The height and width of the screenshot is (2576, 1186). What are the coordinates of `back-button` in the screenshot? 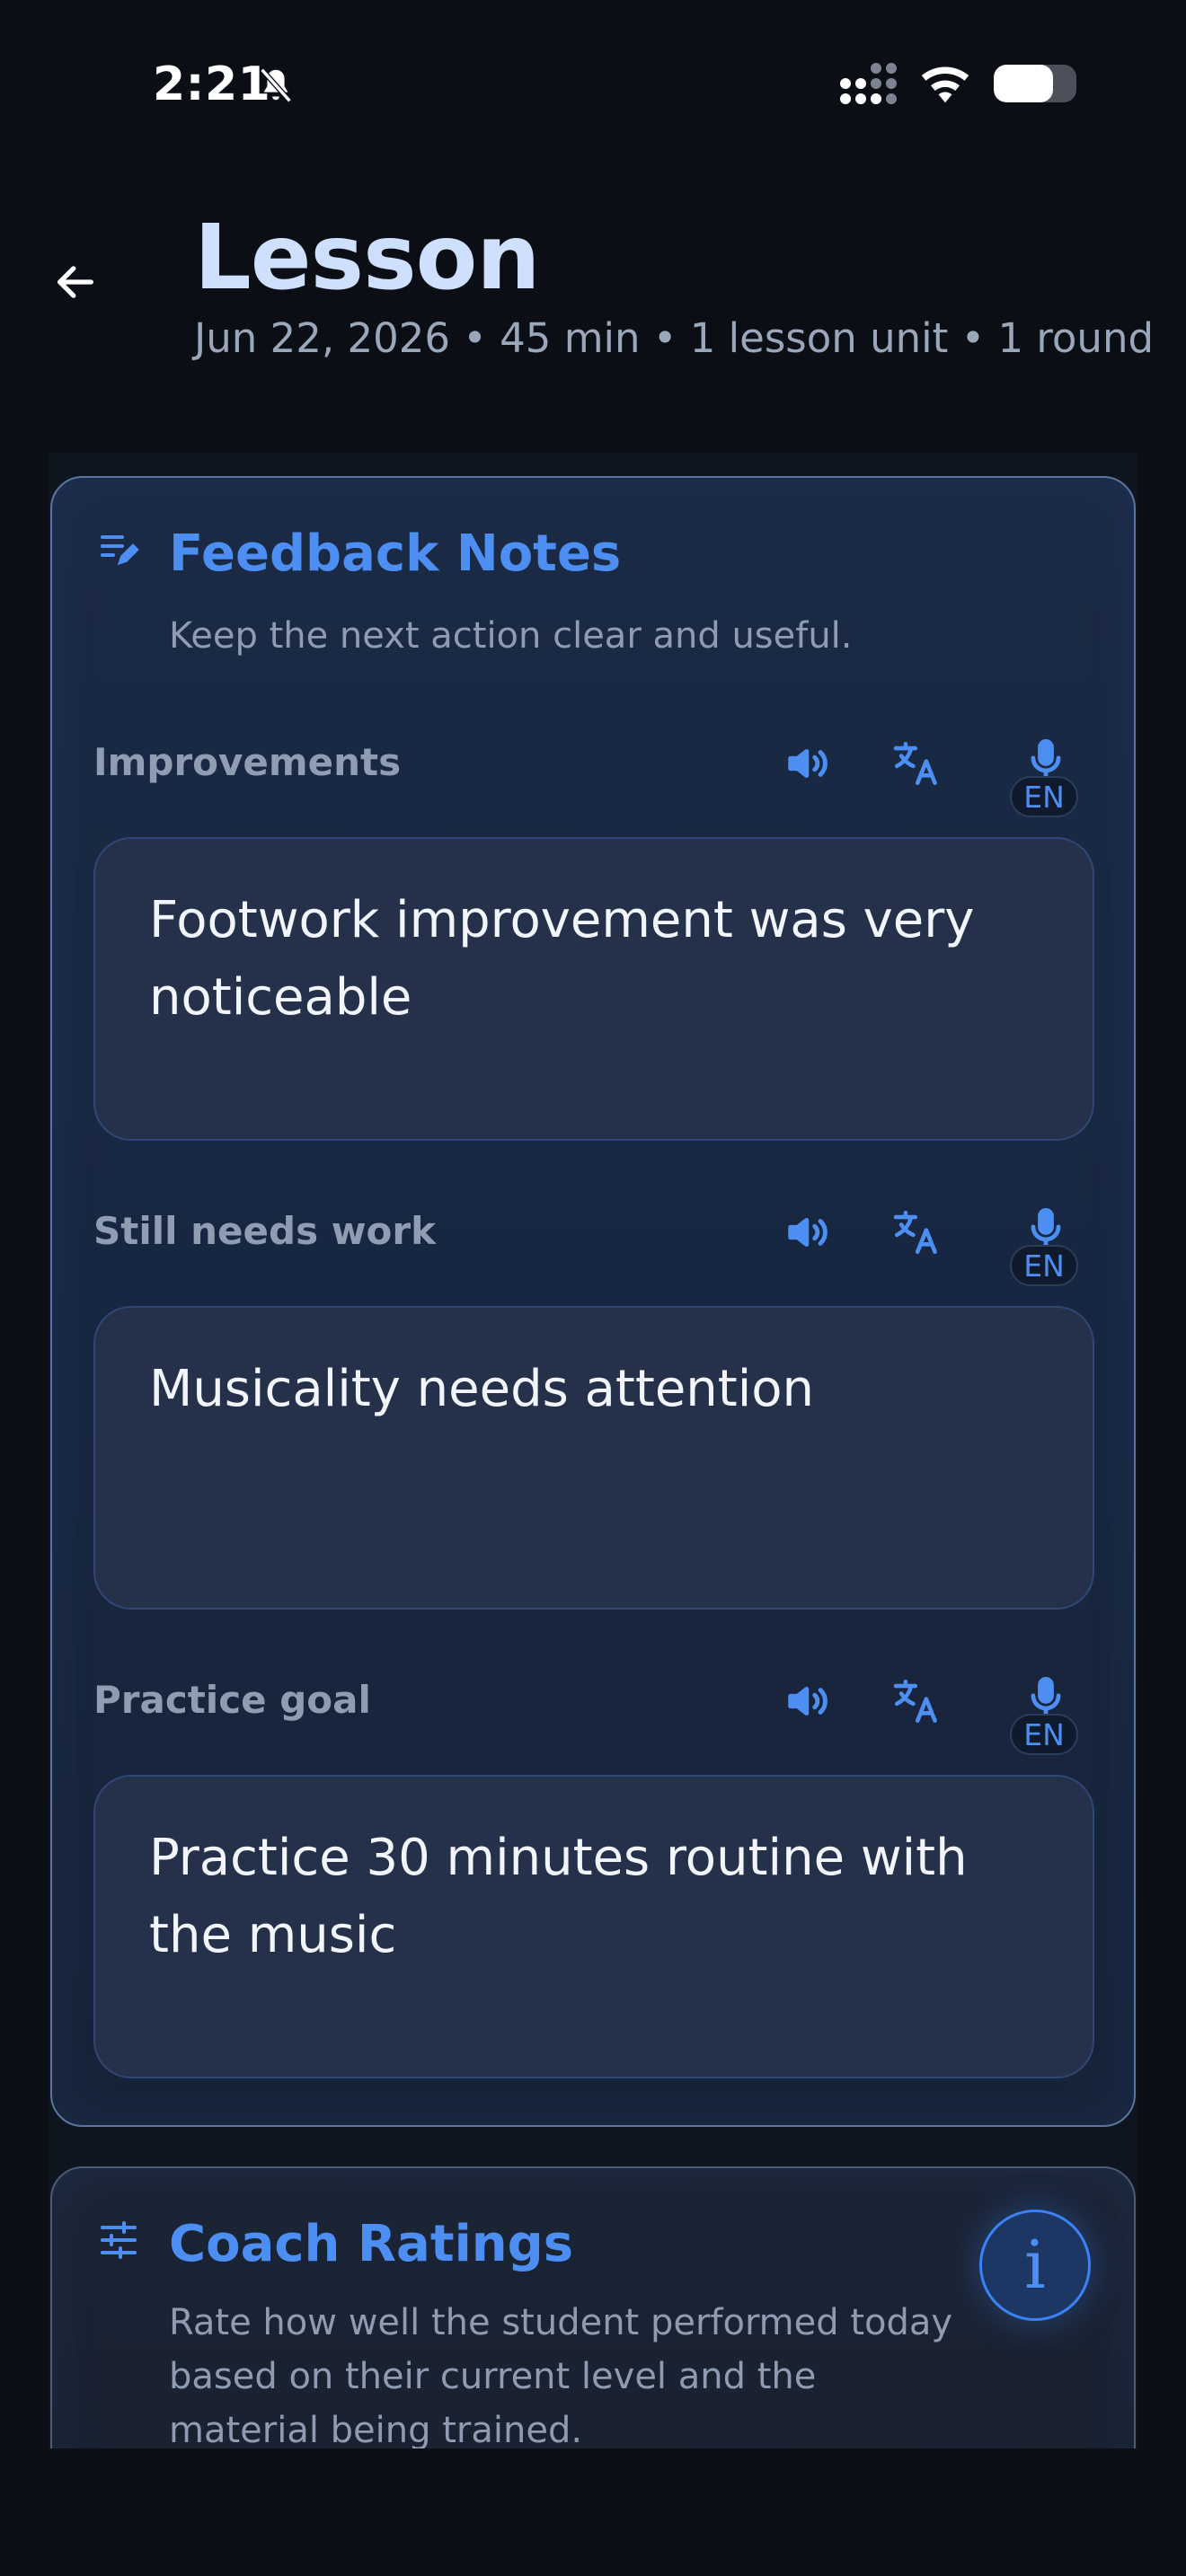 It's located at (75, 282).